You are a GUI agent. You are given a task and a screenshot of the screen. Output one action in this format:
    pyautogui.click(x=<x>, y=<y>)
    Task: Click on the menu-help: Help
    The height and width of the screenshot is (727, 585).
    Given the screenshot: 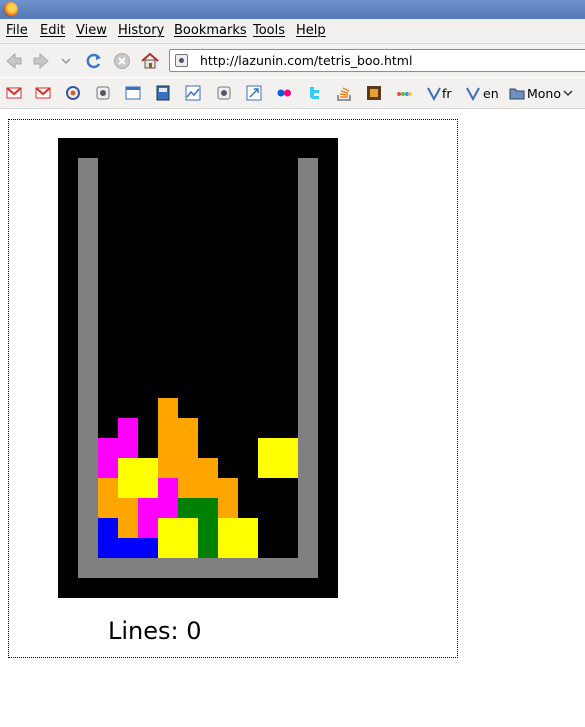 What is the action you would take?
    pyautogui.click(x=311, y=30)
    